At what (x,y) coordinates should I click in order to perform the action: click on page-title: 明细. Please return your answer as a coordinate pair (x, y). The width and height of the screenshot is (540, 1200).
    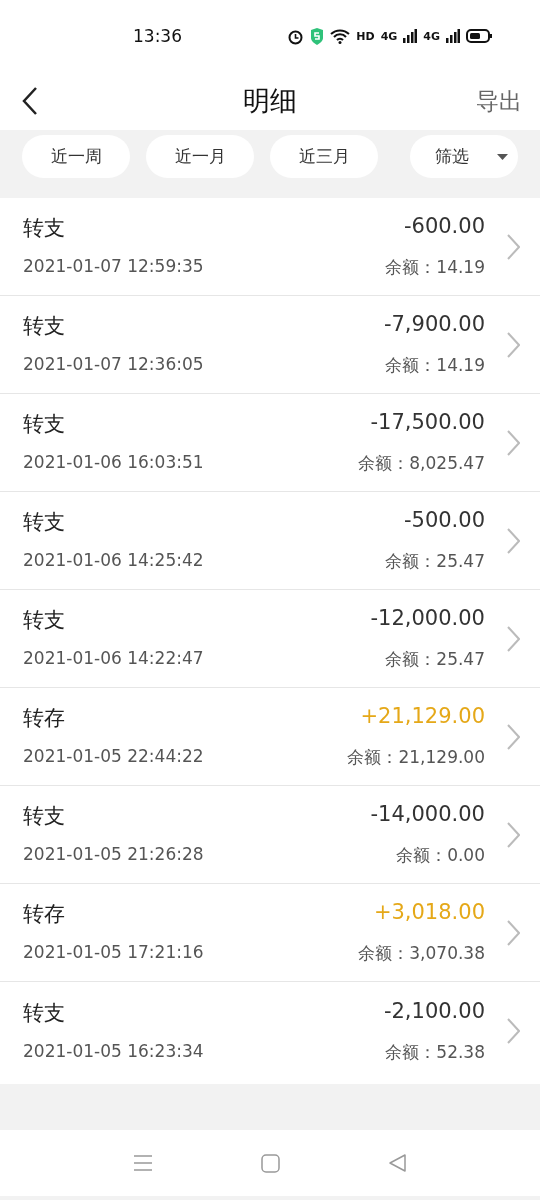
    Looking at the image, I should click on (270, 100).